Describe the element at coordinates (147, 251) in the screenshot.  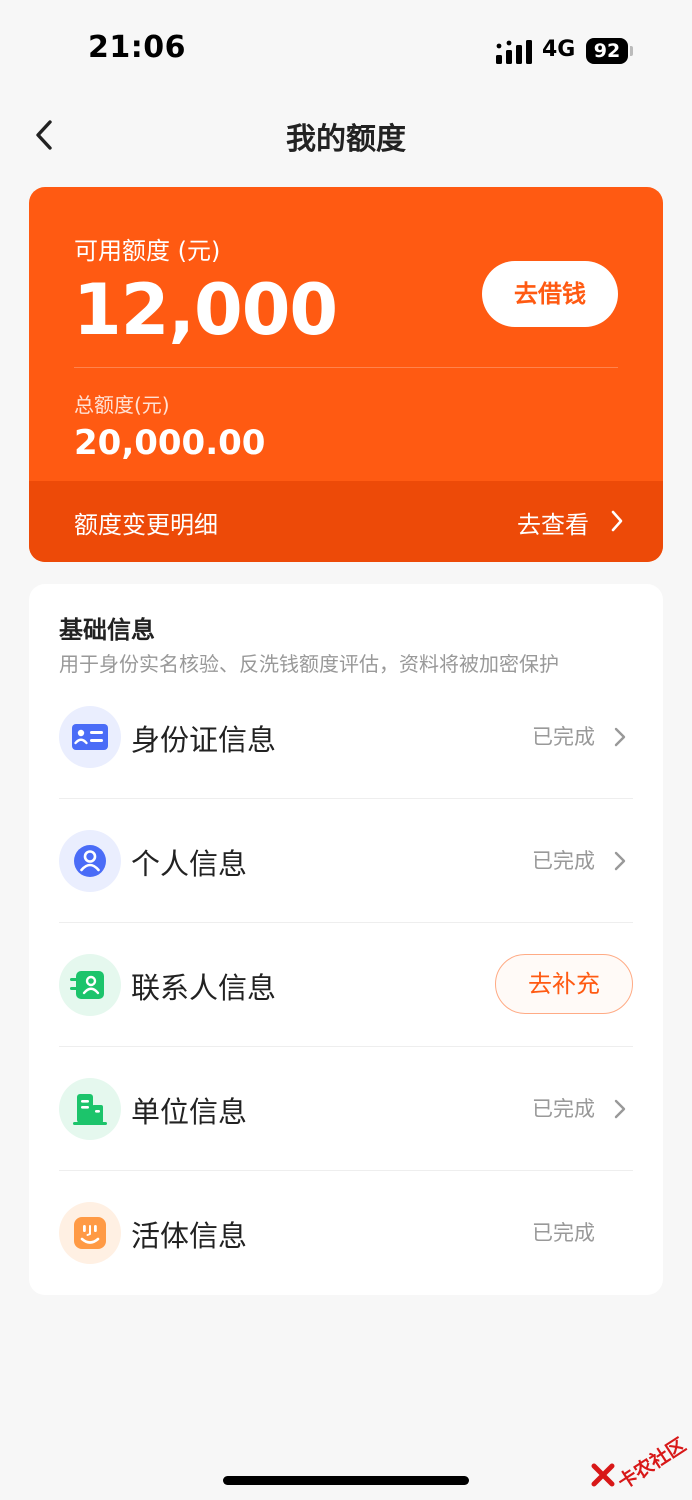
I see `available-credit-label: 可用额度 (元)` at that location.